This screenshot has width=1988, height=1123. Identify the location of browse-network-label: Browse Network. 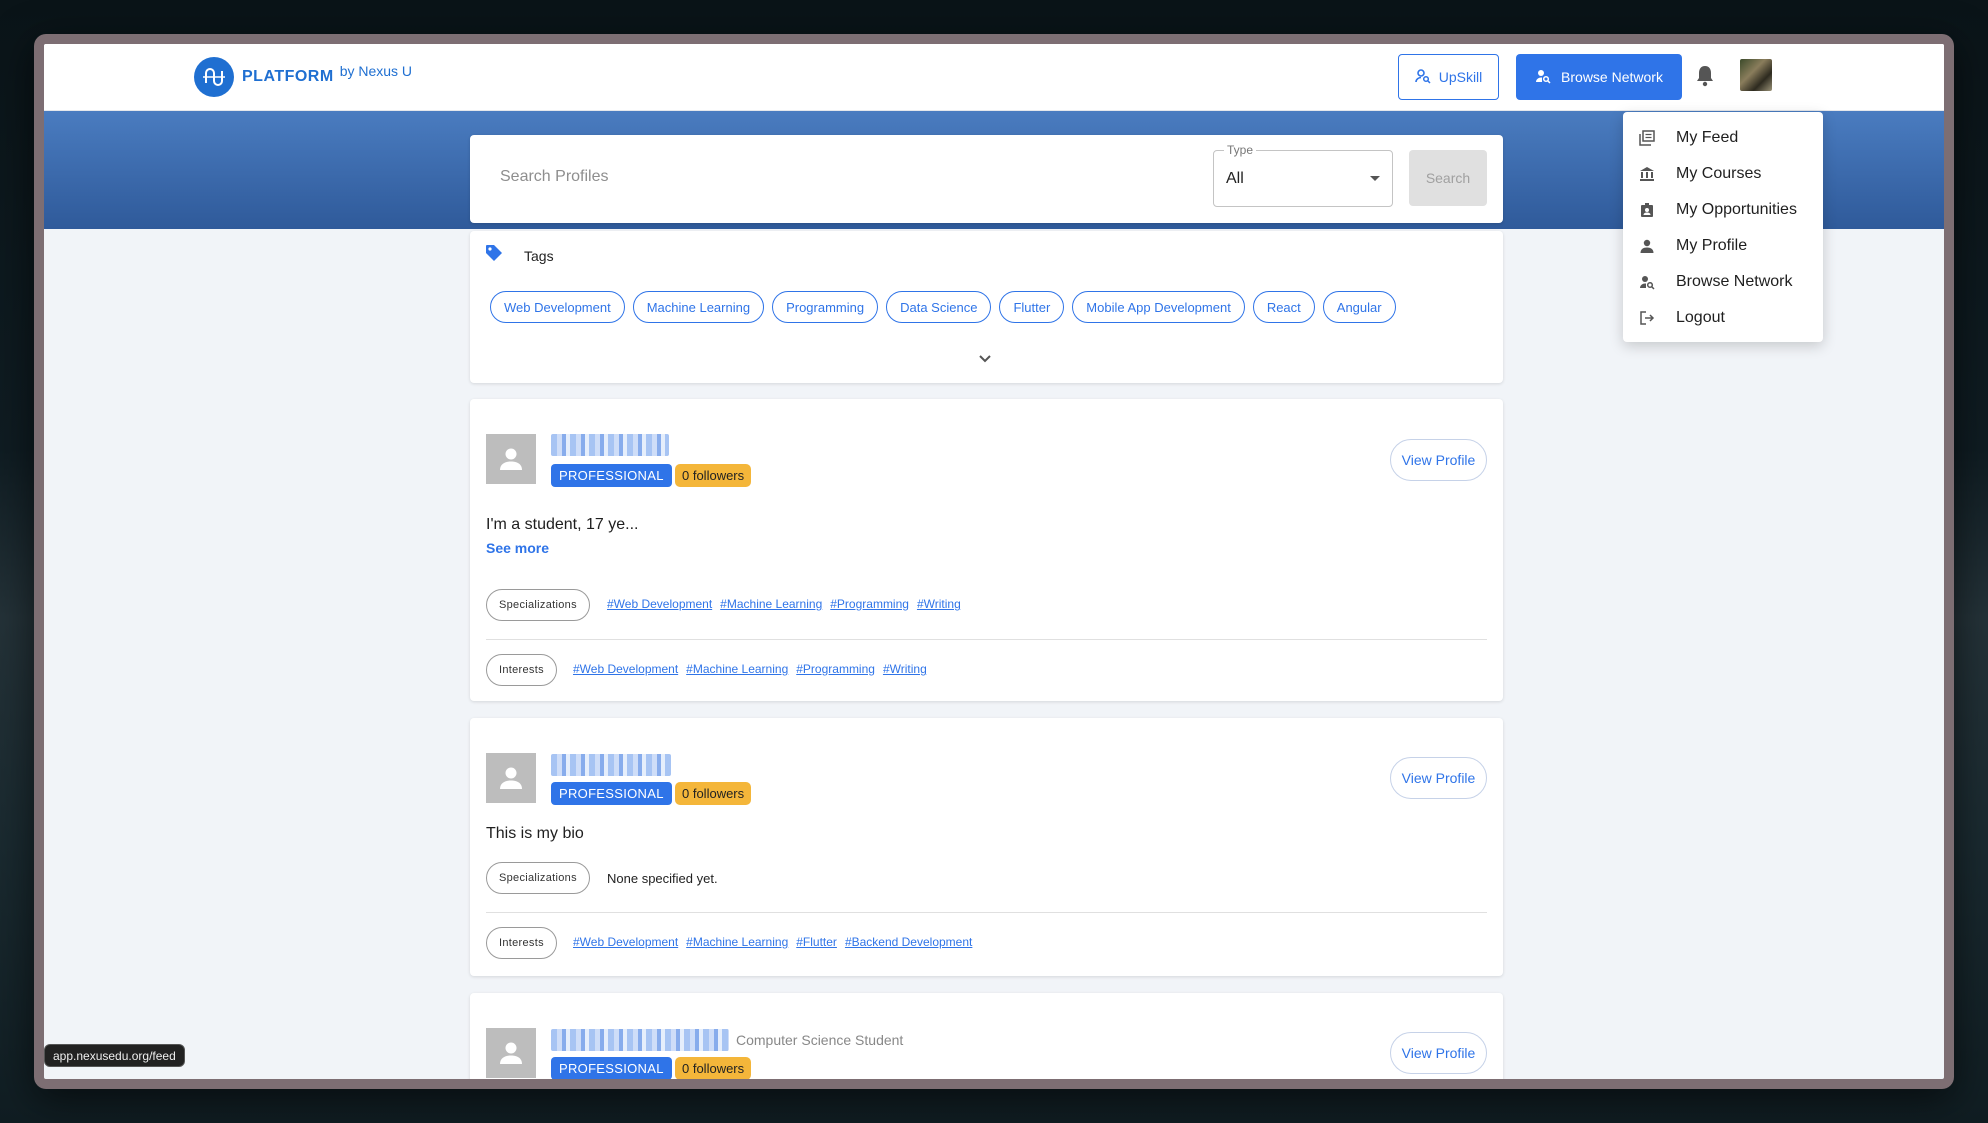
(1612, 77).